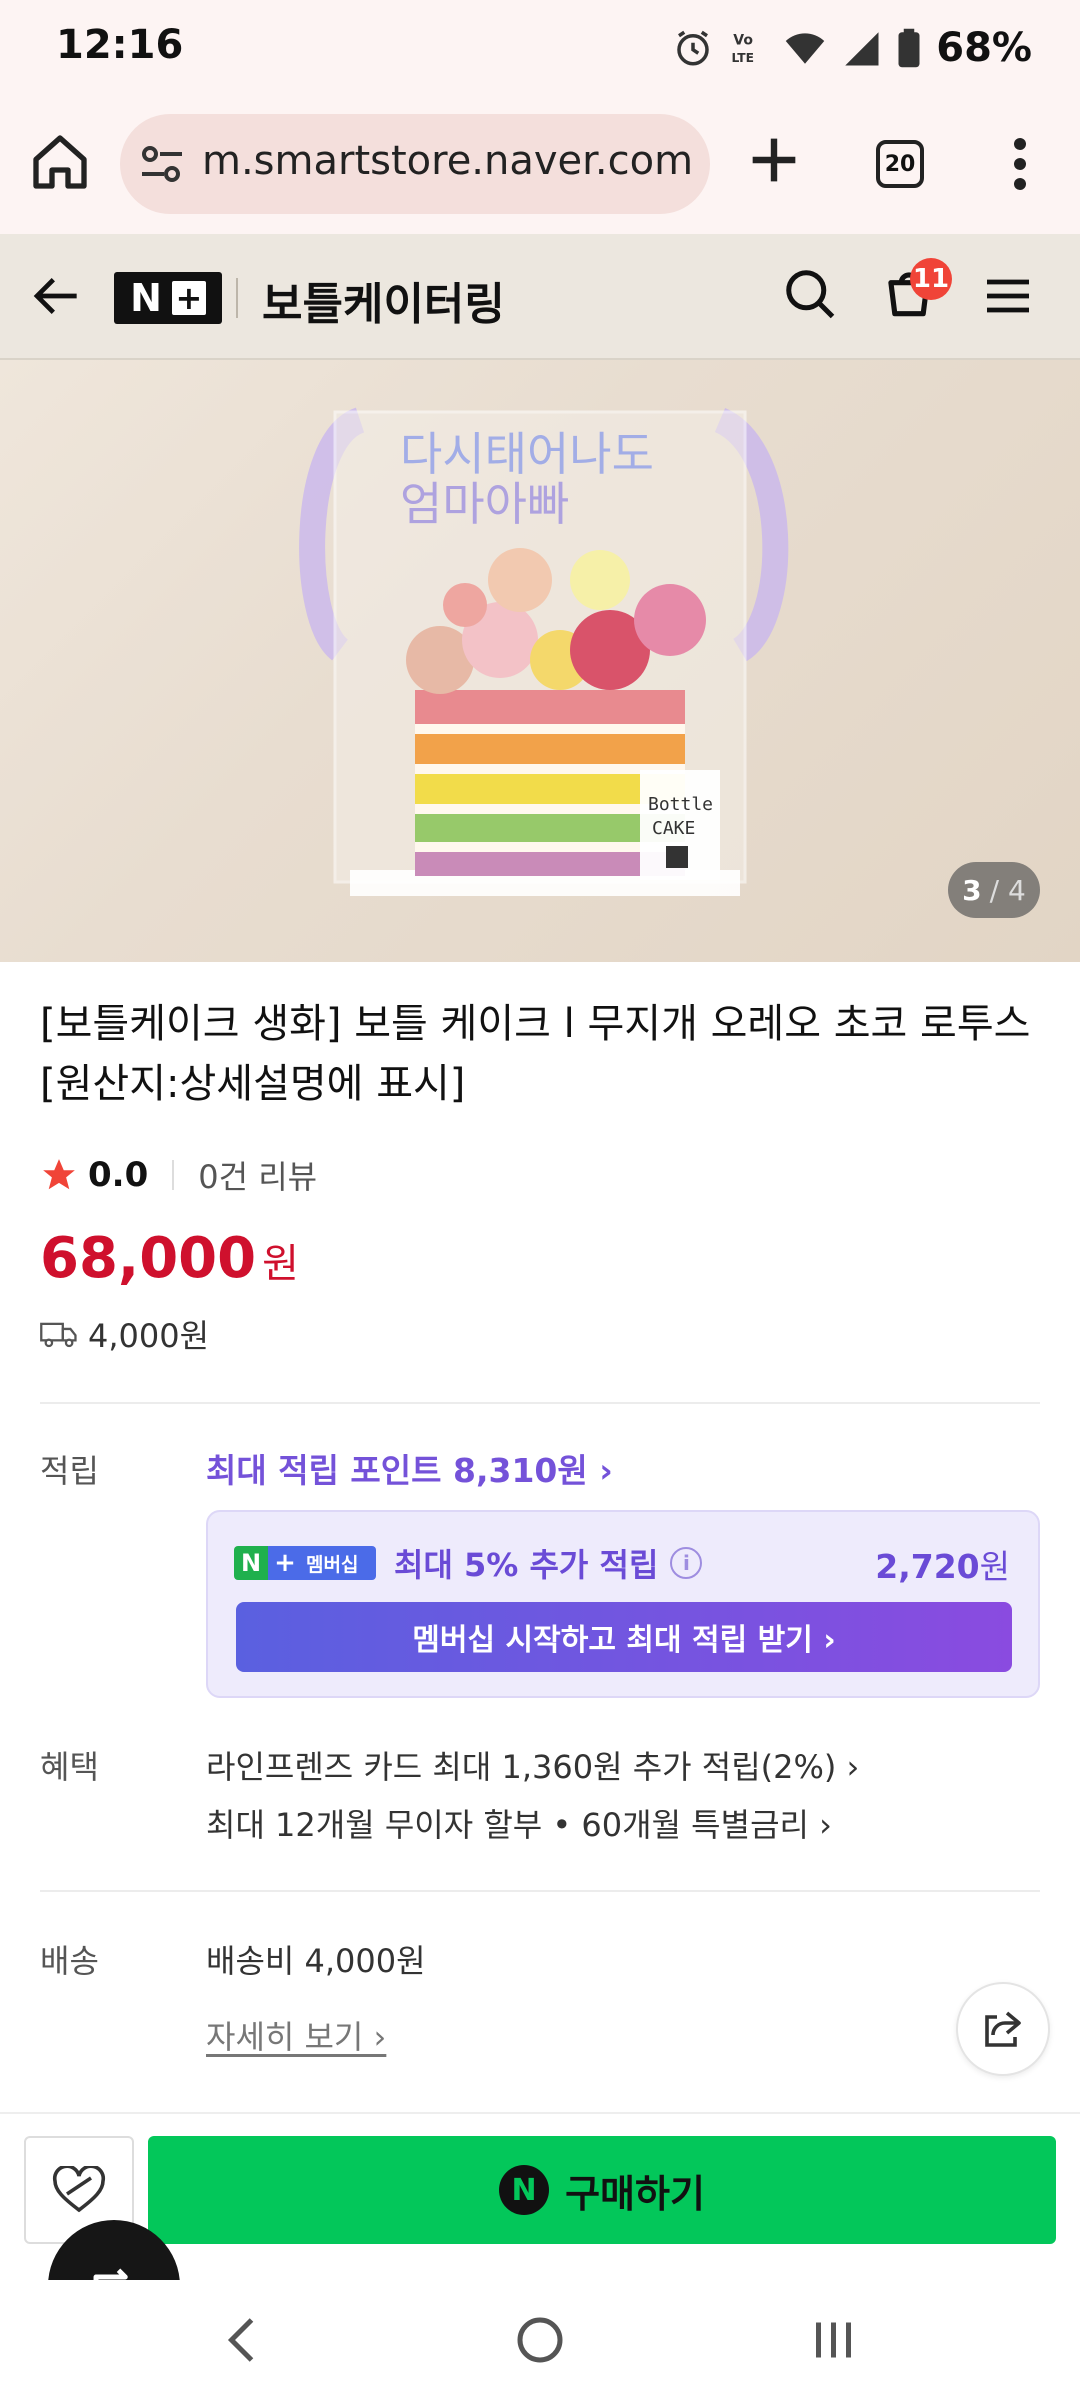 The width and height of the screenshot is (1080, 2400). What do you see at coordinates (149, 1336) in the screenshot?
I see `shipping-fee: 4,000원` at bounding box center [149, 1336].